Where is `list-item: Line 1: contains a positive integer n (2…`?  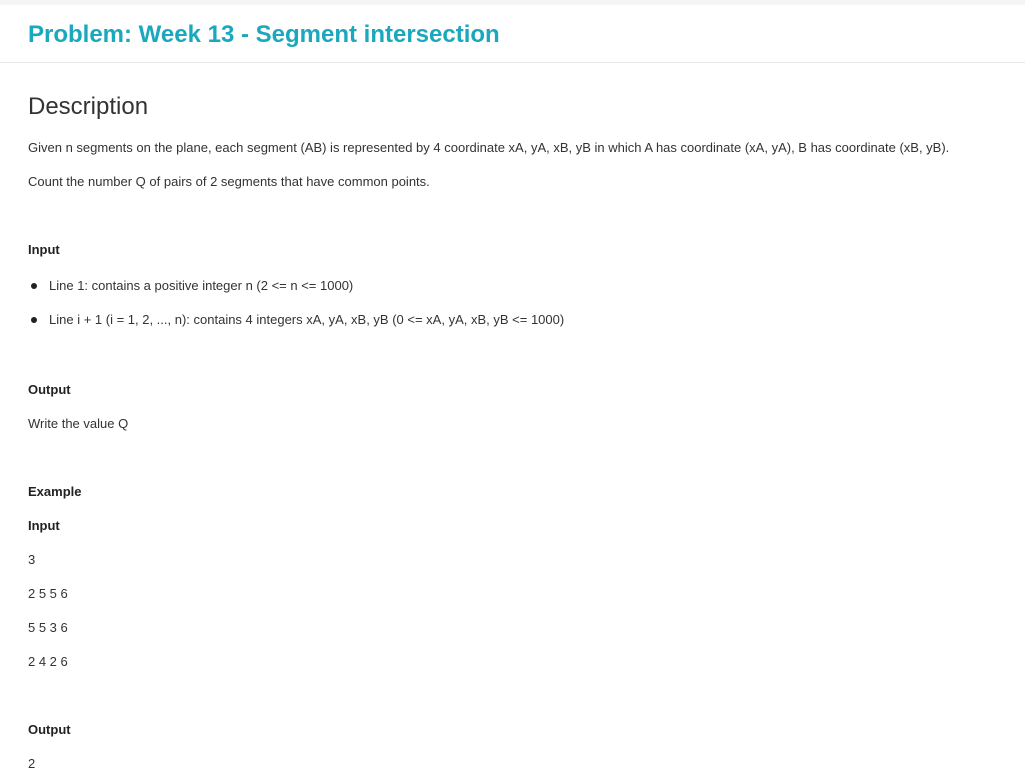
list-item: Line 1: contains a positive integer n (2… is located at coordinates (190, 286).